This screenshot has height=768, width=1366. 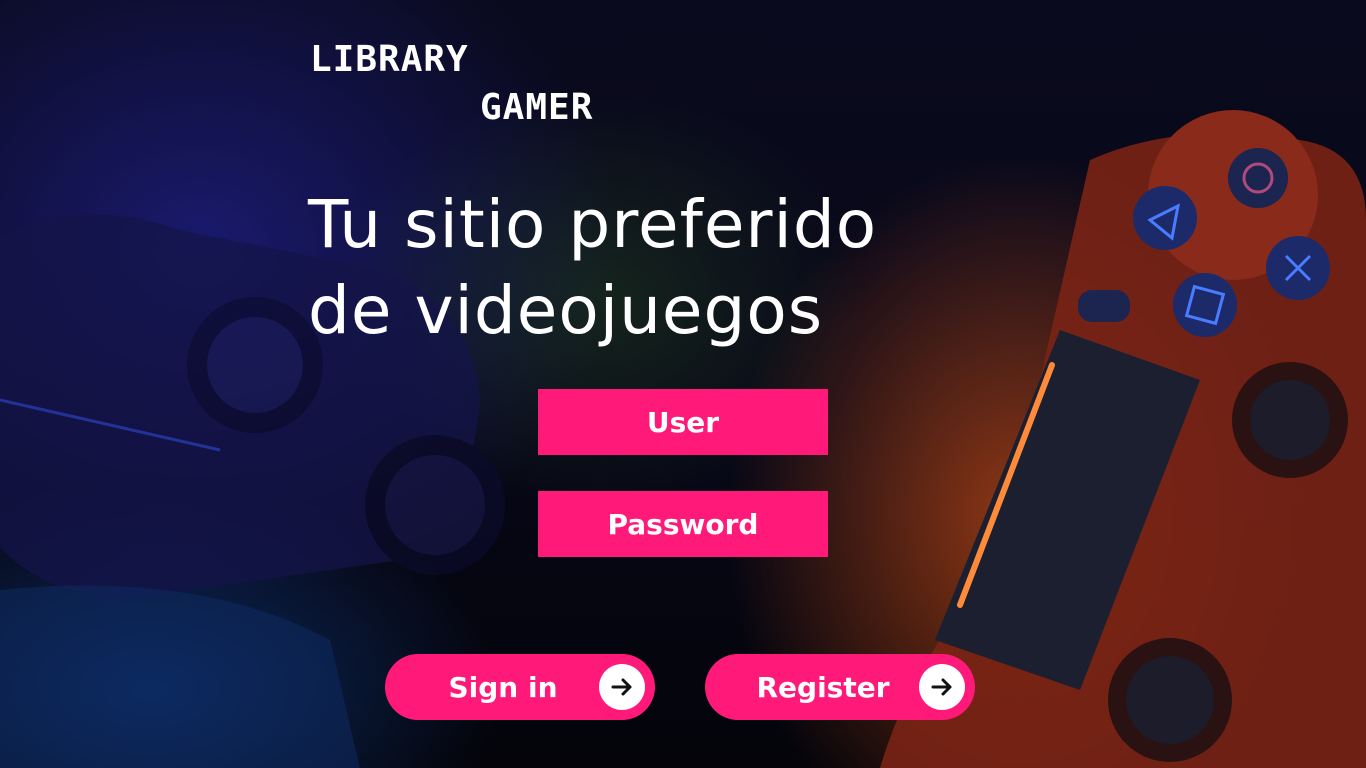 What do you see at coordinates (537, 107) in the screenshot?
I see `logo-line-2: GAMER` at bounding box center [537, 107].